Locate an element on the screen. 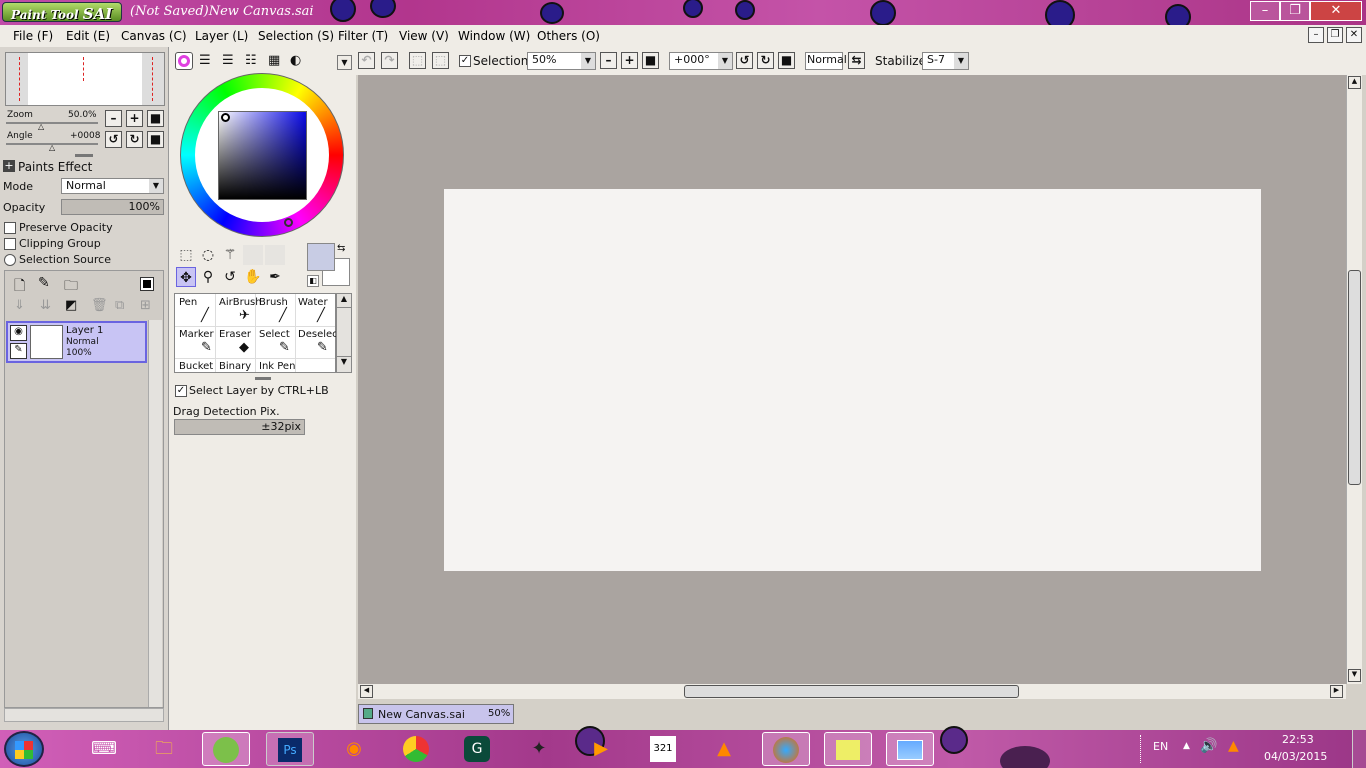  toolbar-zoom-out-button: – is located at coordinates (608, 60).